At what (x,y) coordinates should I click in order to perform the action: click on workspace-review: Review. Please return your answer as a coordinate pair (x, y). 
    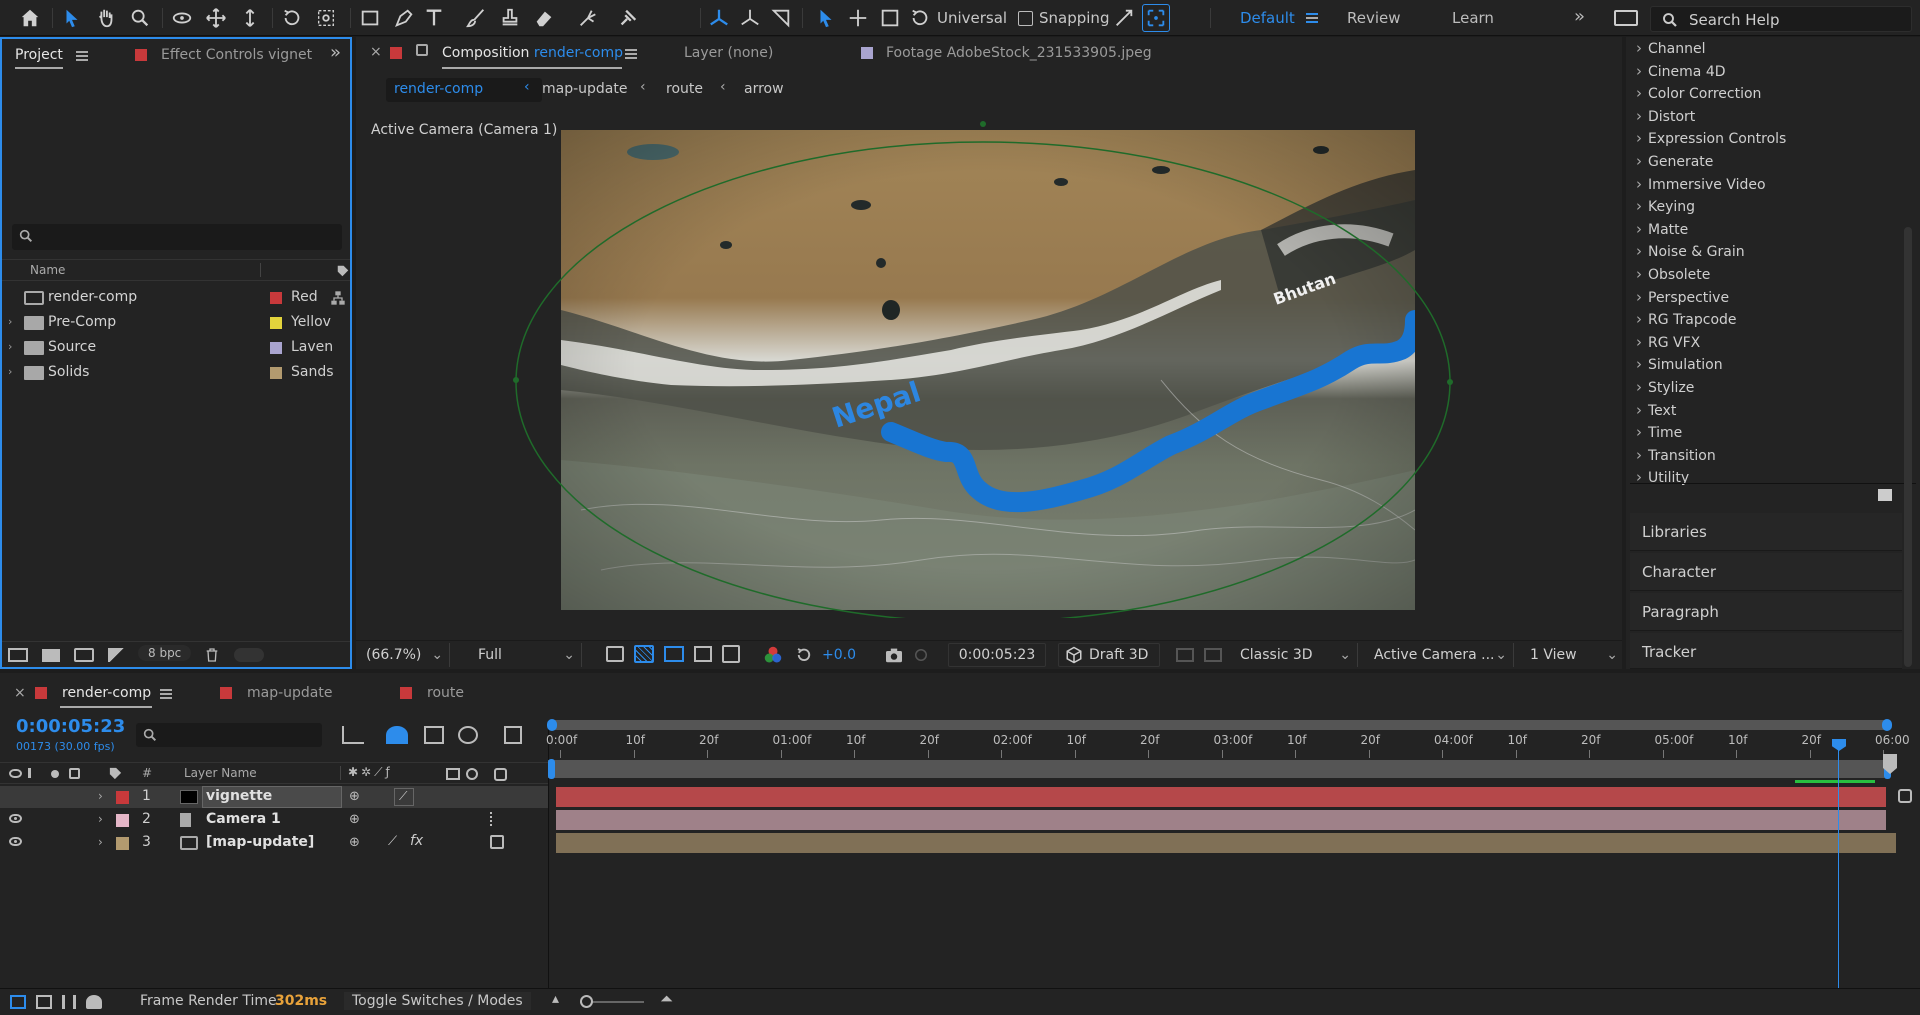
    Looking at the image, I should click on (1374, 18).